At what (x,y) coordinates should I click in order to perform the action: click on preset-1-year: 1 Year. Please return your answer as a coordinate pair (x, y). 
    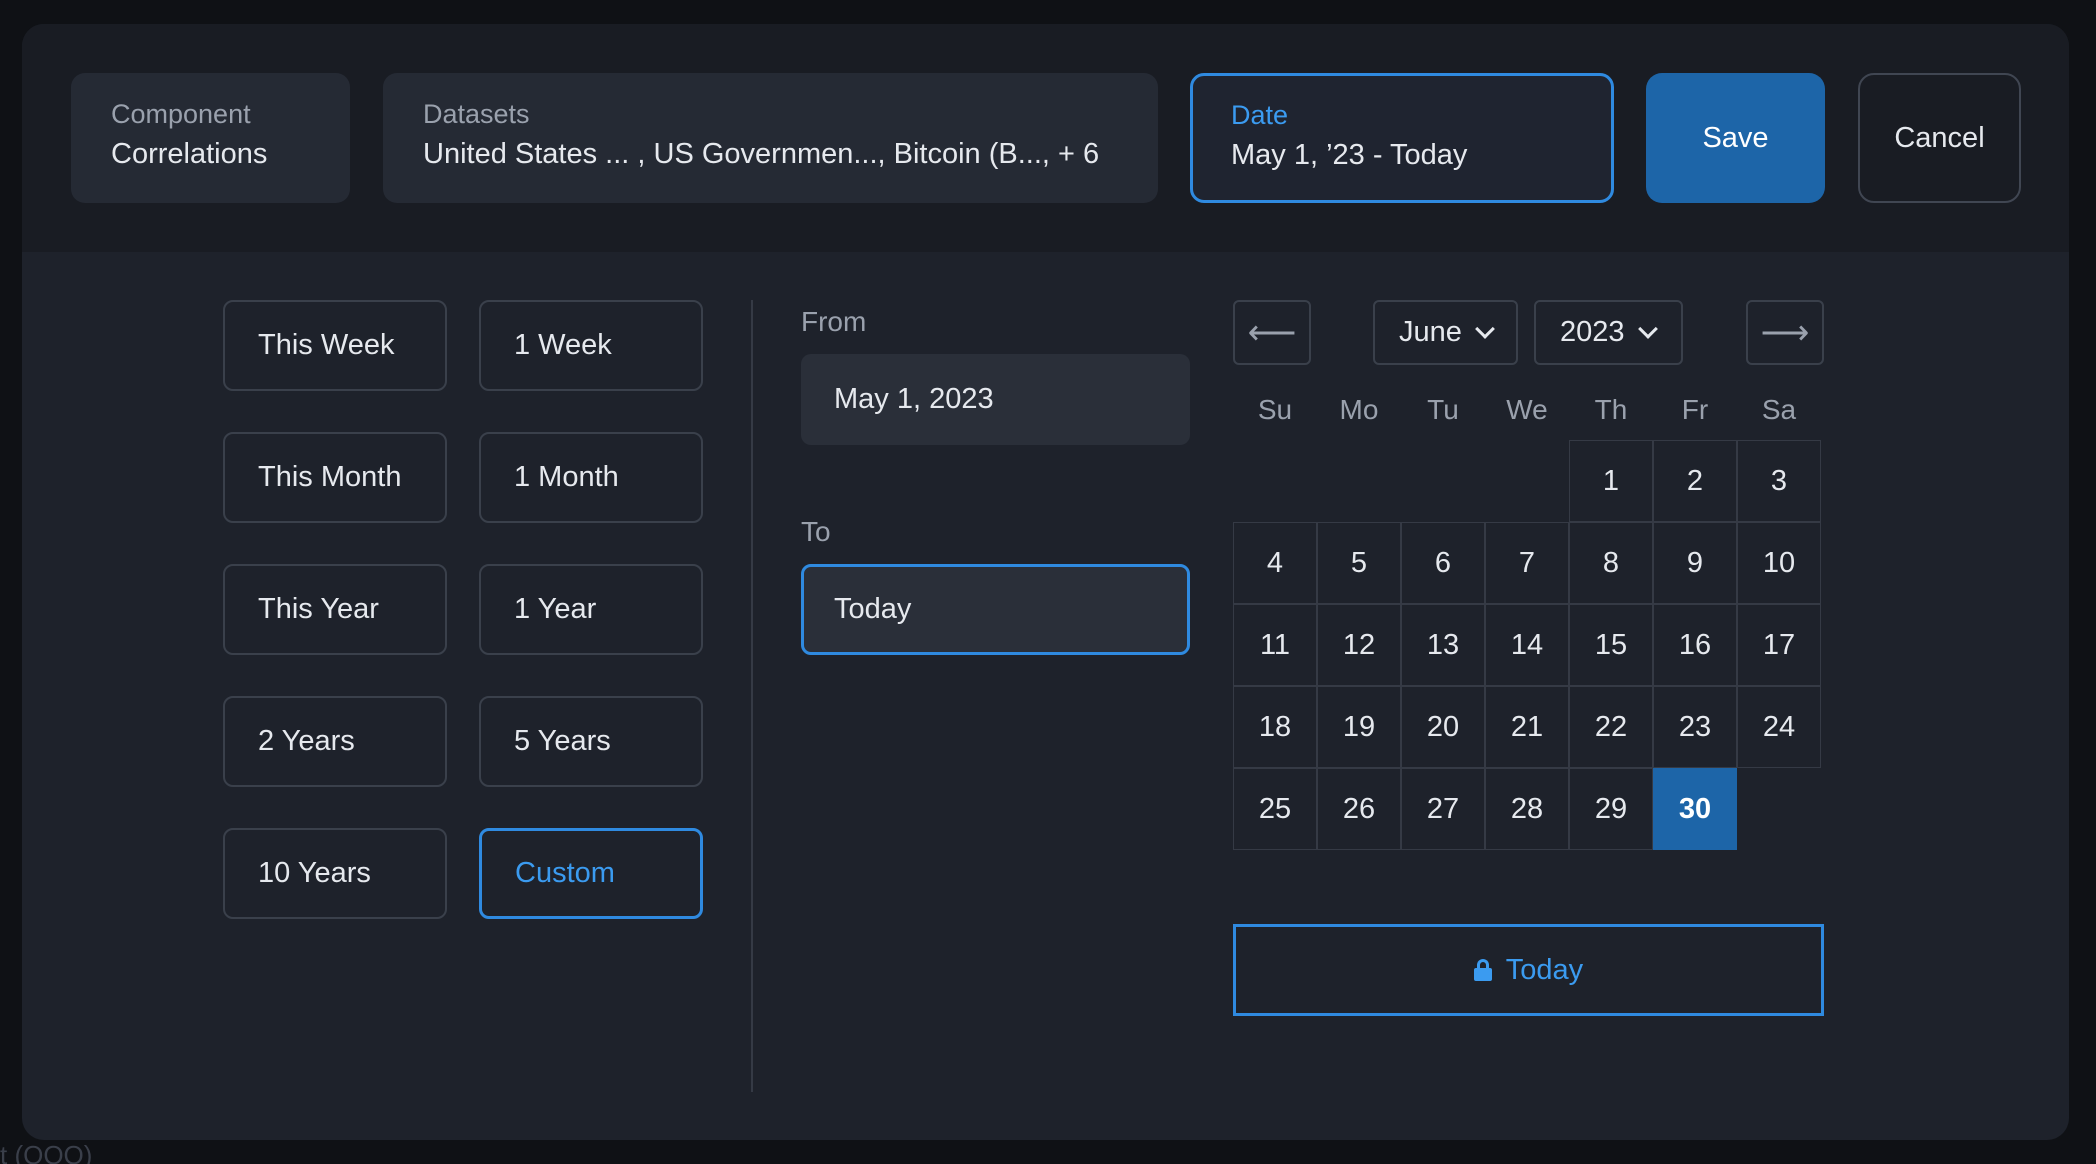
    Looking at the image, I should click on (591, 609).